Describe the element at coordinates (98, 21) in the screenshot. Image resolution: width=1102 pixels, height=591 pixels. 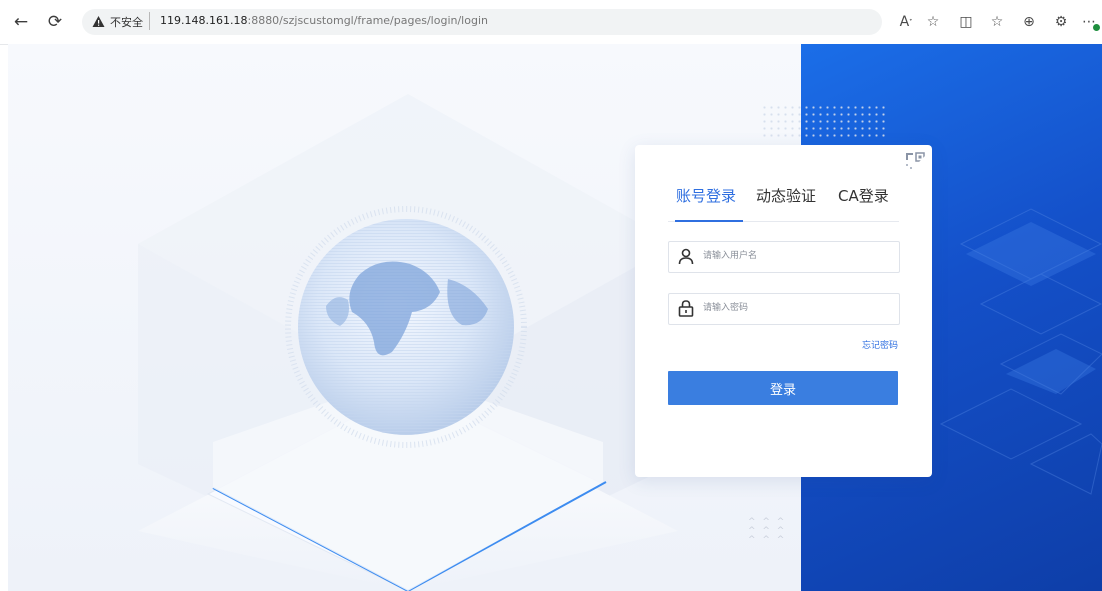
I see `warning-icon` at that location.